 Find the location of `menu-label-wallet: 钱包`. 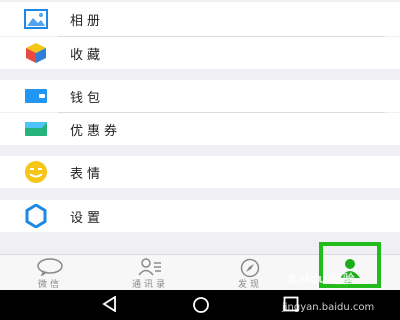

menu-label-wallet: 钱包 is located at coordinates (87, 98).